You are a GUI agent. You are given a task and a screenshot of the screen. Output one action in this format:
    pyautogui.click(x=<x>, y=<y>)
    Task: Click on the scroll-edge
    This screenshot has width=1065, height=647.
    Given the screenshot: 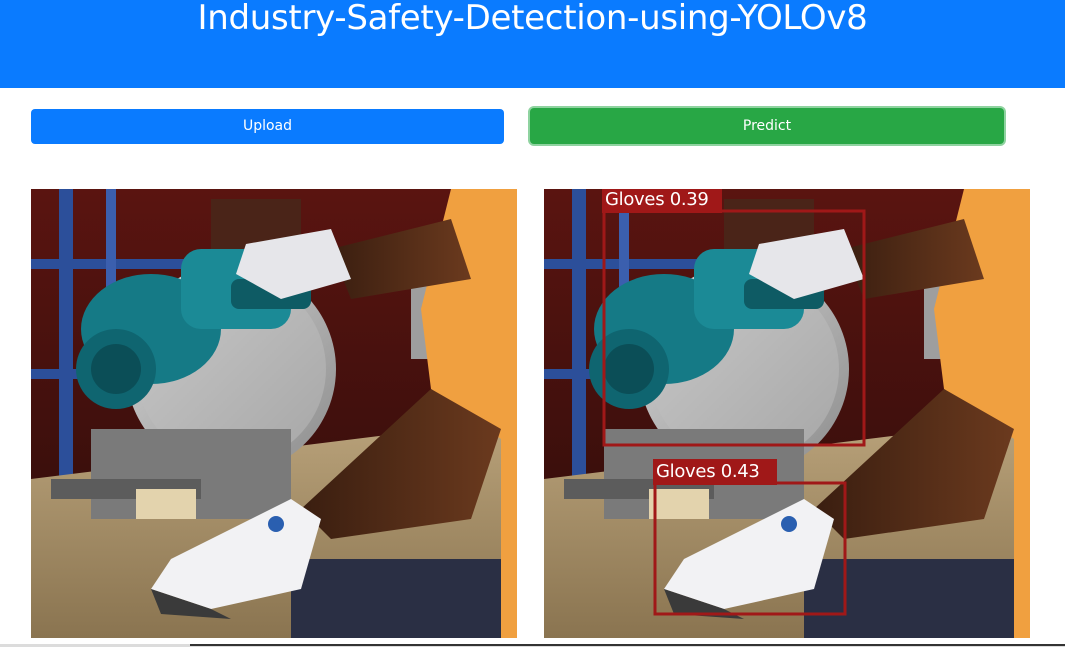 What is the action you would take?
    pyautogui.click(x=627, y=645)
    